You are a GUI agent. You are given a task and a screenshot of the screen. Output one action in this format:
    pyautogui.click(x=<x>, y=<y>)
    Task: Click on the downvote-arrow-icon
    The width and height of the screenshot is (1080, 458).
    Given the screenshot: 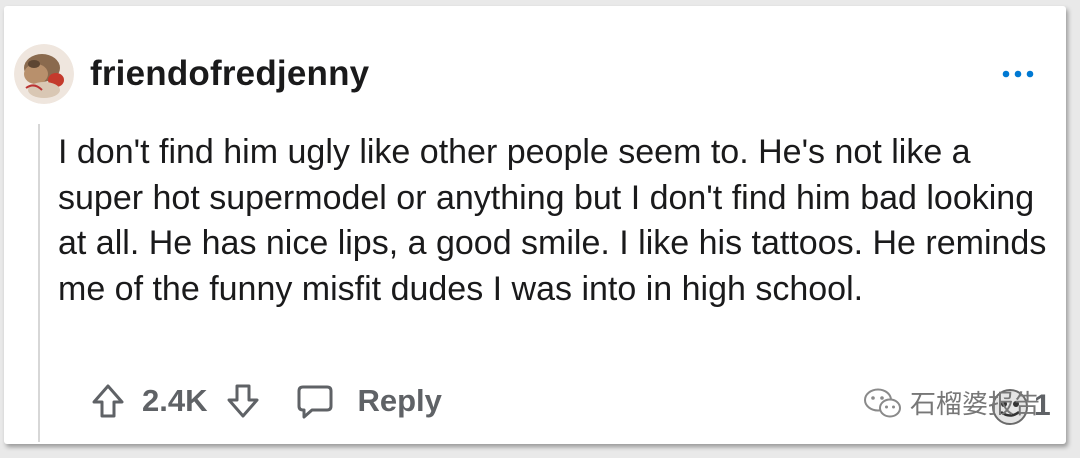 What is the action you would take?
    pyautogui.click(x=243, y=401)
    